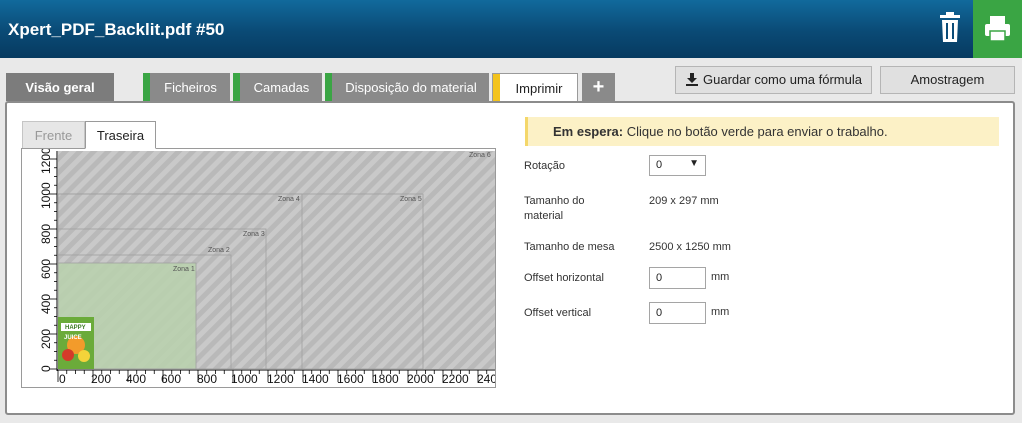  I want to click on rotation-label: Rotação, so click(544, 166).